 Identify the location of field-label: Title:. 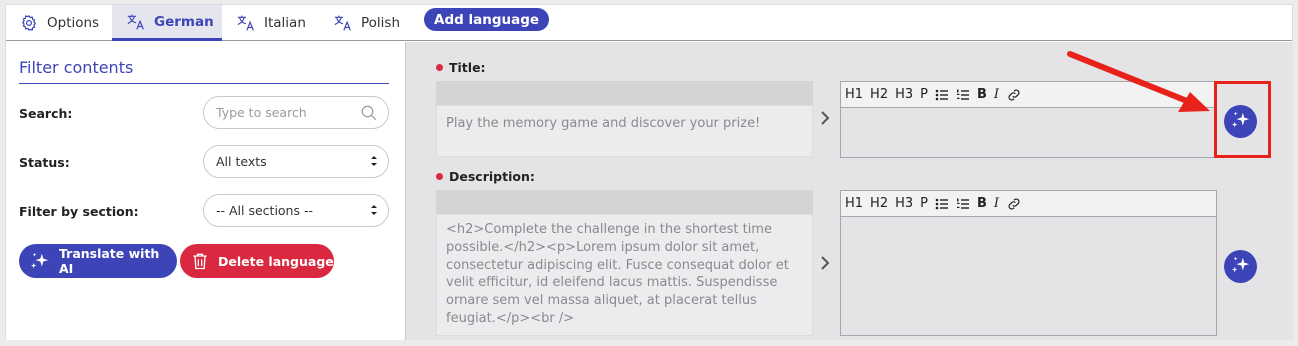
(467, 67).